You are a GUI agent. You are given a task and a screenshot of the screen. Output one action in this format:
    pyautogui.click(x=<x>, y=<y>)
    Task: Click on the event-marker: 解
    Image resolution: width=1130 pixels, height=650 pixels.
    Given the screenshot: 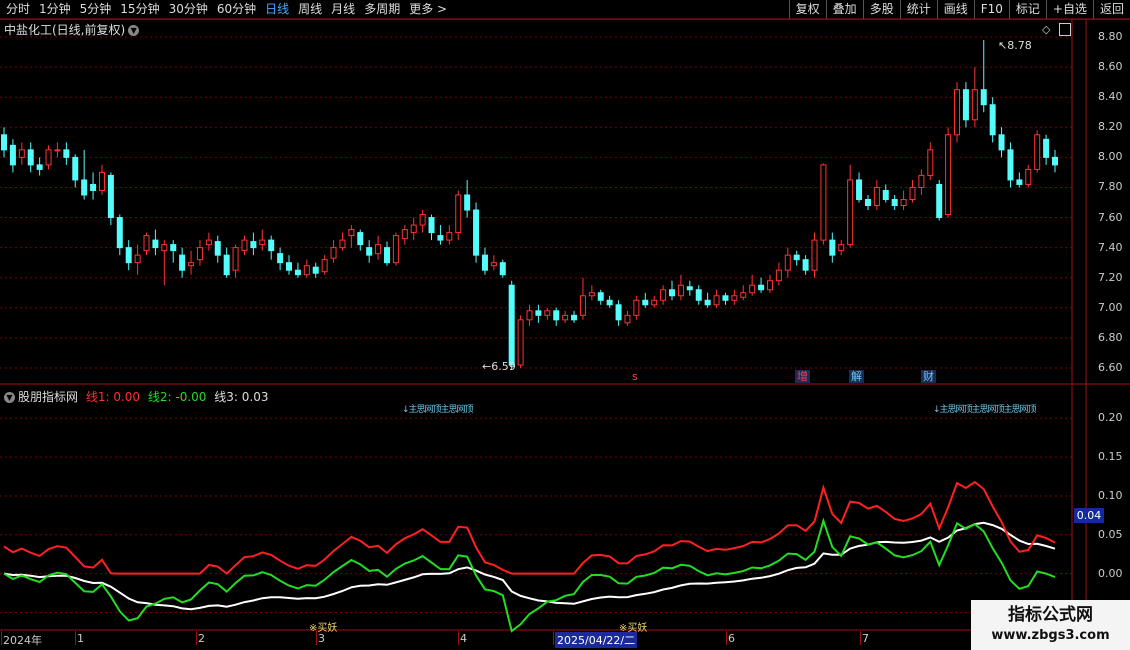 What is the action you would take?
    pyautogui.click(x=856, y=376)
    